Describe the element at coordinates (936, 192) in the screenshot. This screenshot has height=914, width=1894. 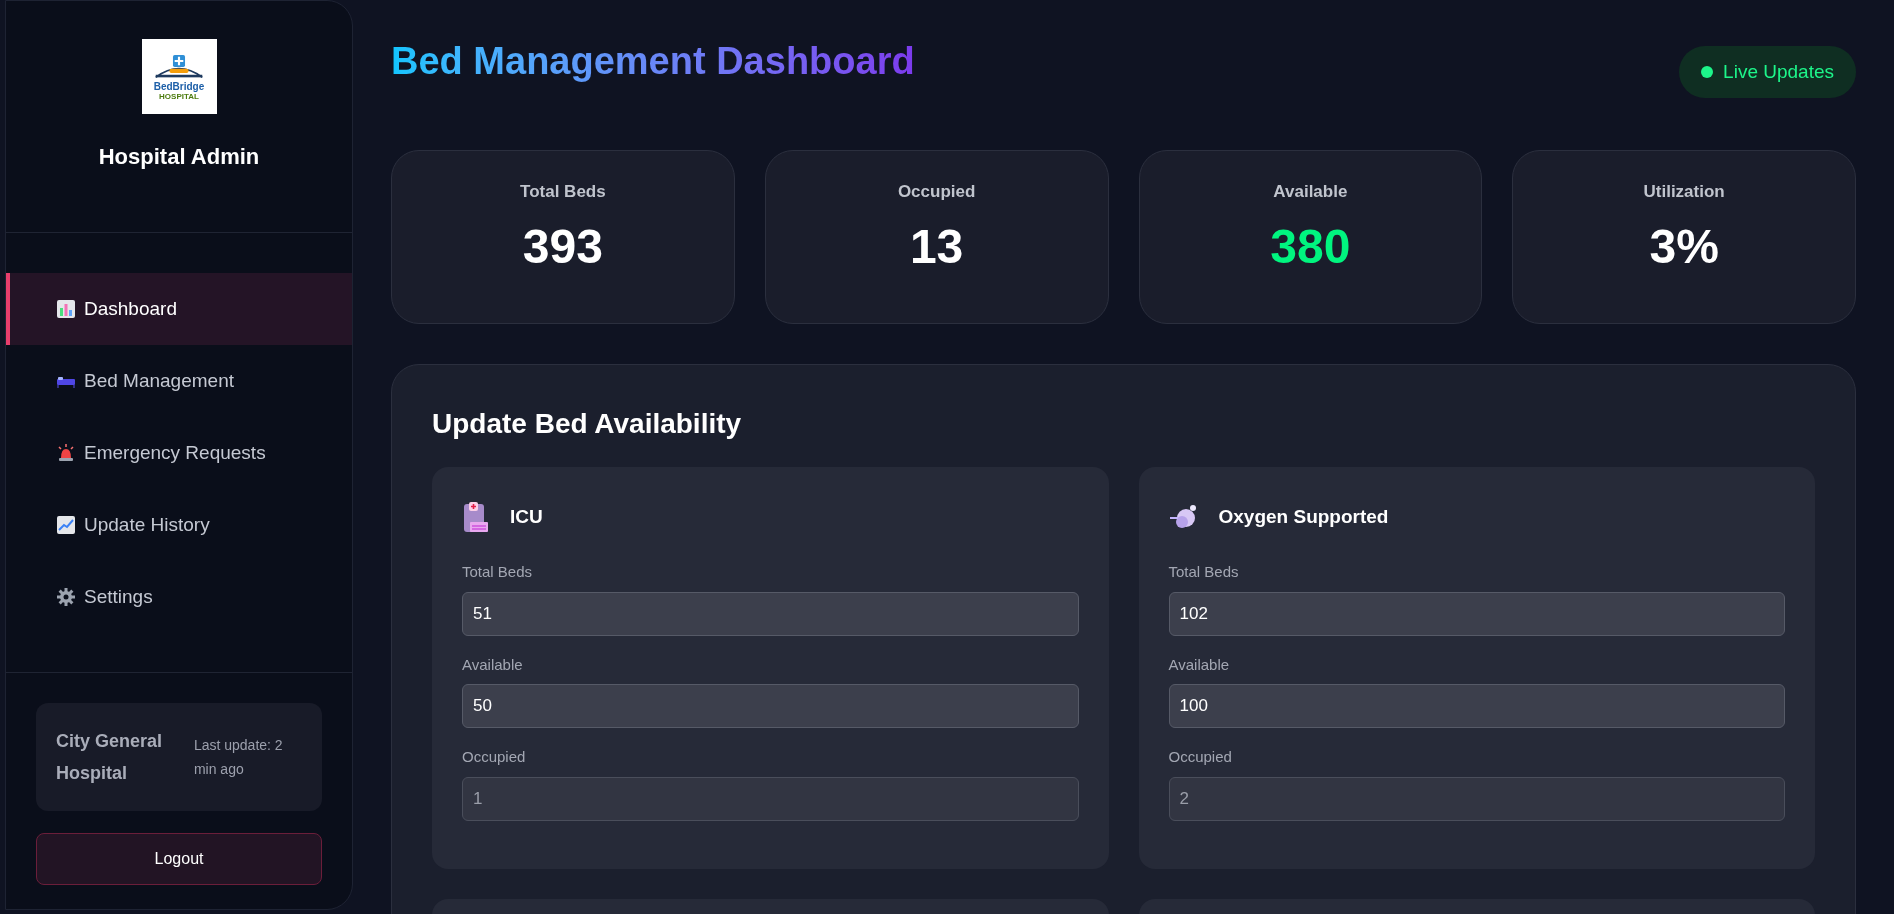
I see `stat-label: Occupied` at that location.